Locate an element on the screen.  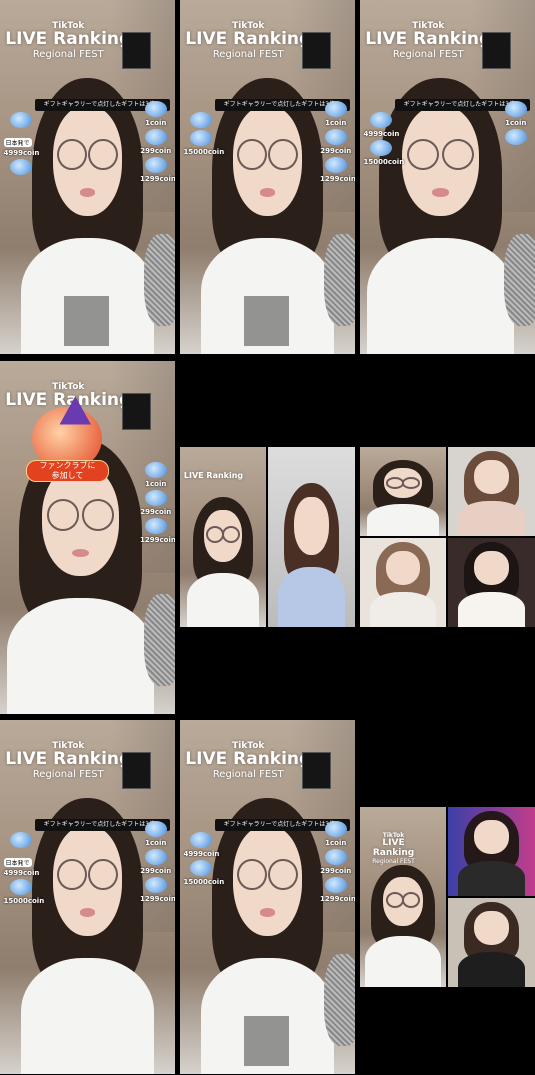
gift-panel-left: 日本発で 4999coin is located at coordinates (21, 143).